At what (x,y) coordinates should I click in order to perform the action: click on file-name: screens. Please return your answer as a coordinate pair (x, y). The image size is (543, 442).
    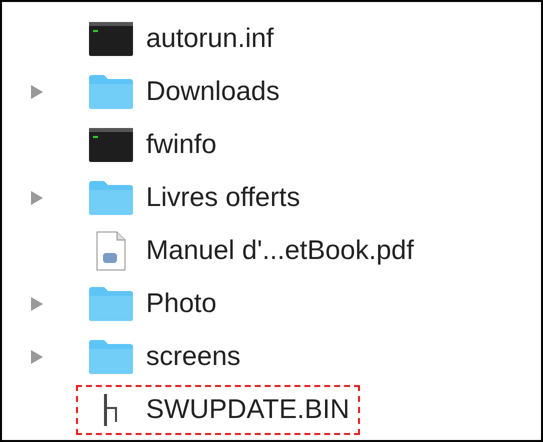
    Looking at the image, I should click on (193, 356).